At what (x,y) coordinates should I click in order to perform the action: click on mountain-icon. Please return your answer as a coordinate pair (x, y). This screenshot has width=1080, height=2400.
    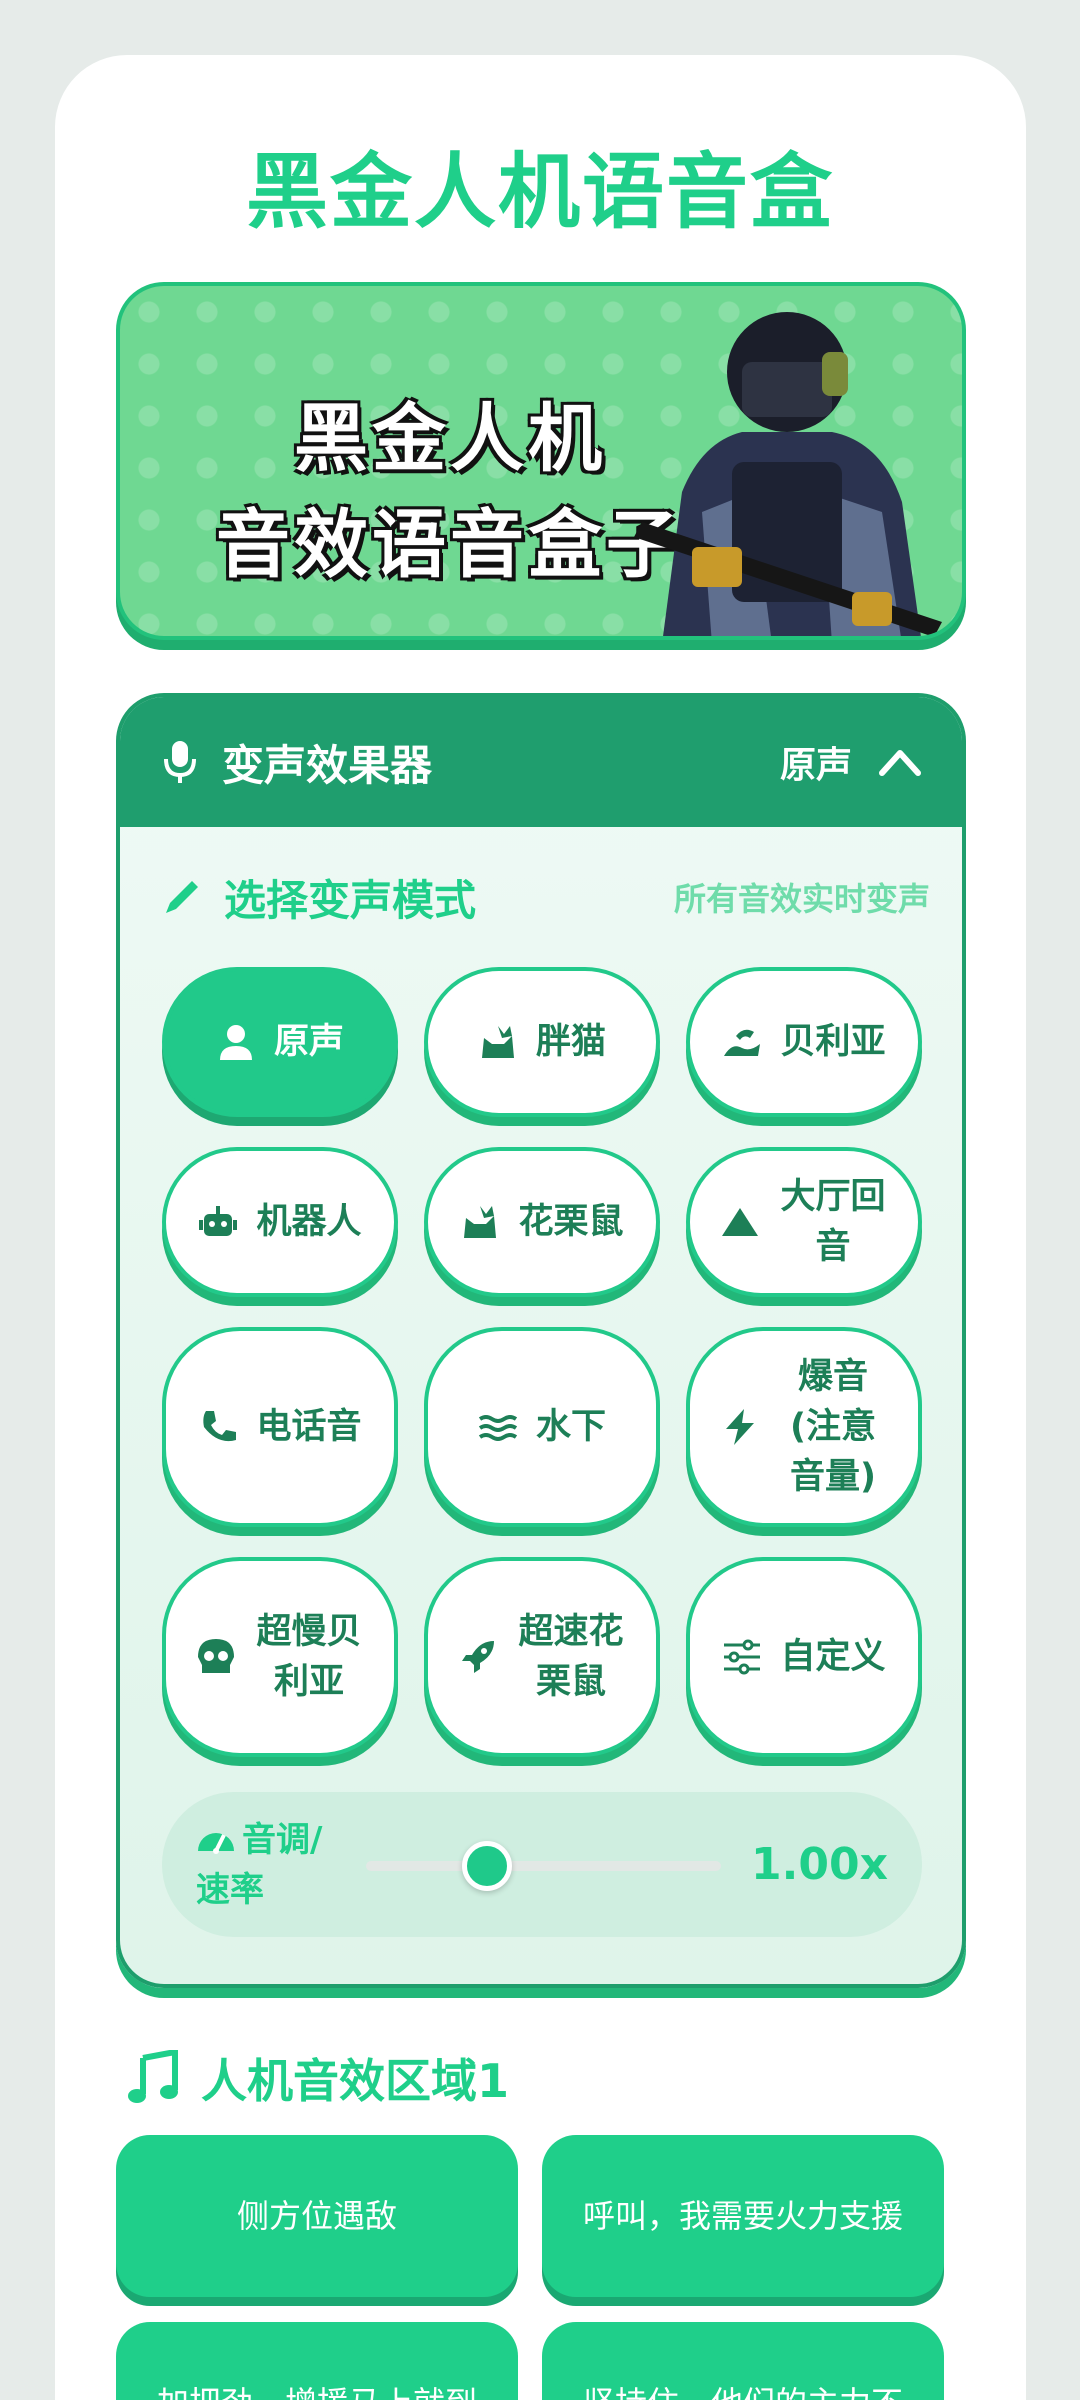
    Looking at the image, I should click on (740, 1222).